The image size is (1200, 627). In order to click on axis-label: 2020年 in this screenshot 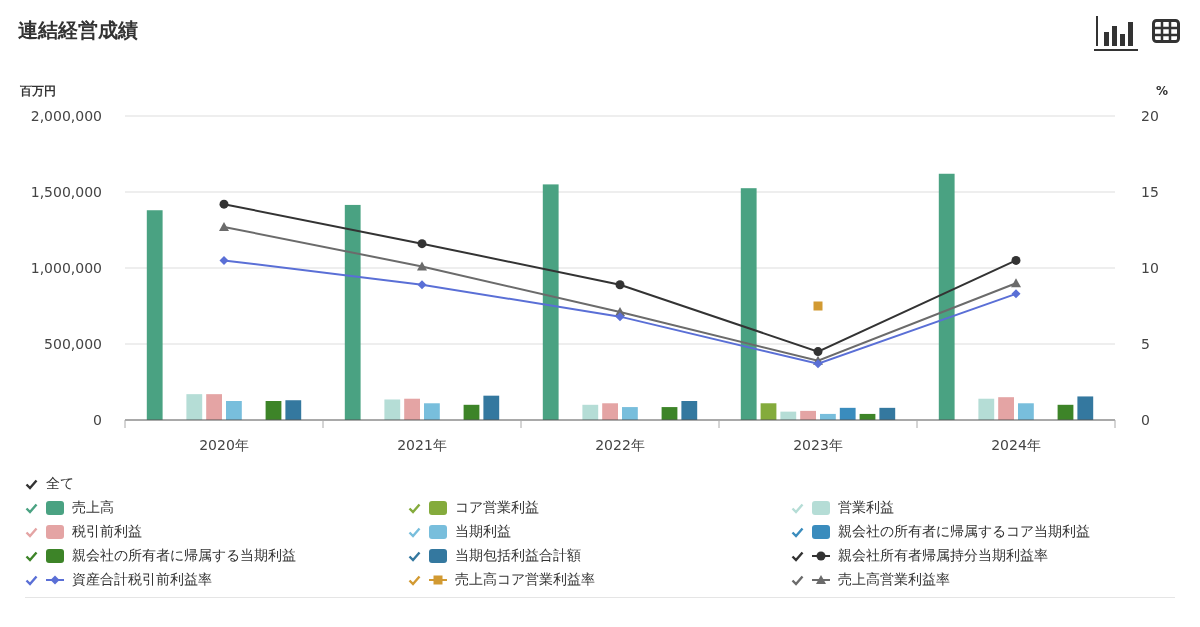, I will do `click(224, 445)`.